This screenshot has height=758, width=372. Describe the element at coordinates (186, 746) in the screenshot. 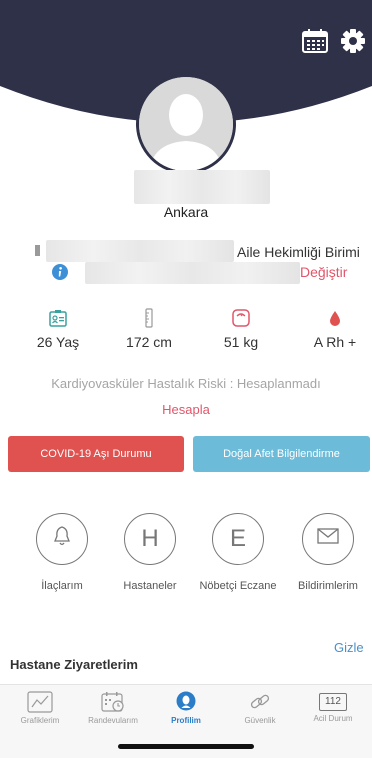

I see `home-indicator` at that location.